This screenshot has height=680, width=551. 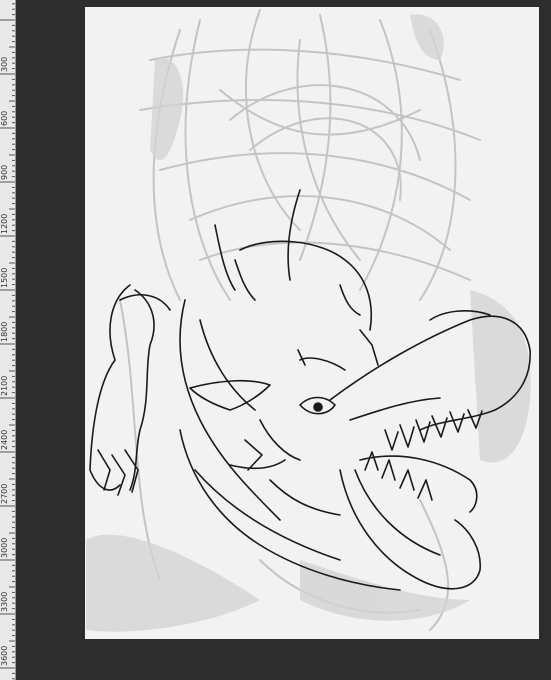 I want to click on ruler-label: 1500, so click(x=4, y=277).